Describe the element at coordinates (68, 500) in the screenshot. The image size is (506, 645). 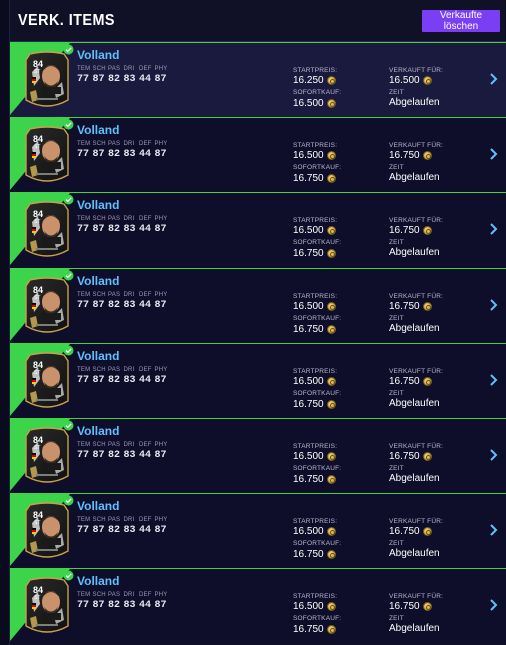
I see `checkmark-icon` at that location.